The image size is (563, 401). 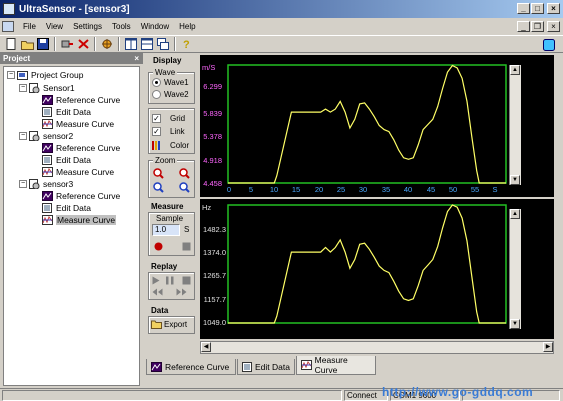 I want to click on tab-reference-curve: Reference Curve, so click(x=191, y=367).